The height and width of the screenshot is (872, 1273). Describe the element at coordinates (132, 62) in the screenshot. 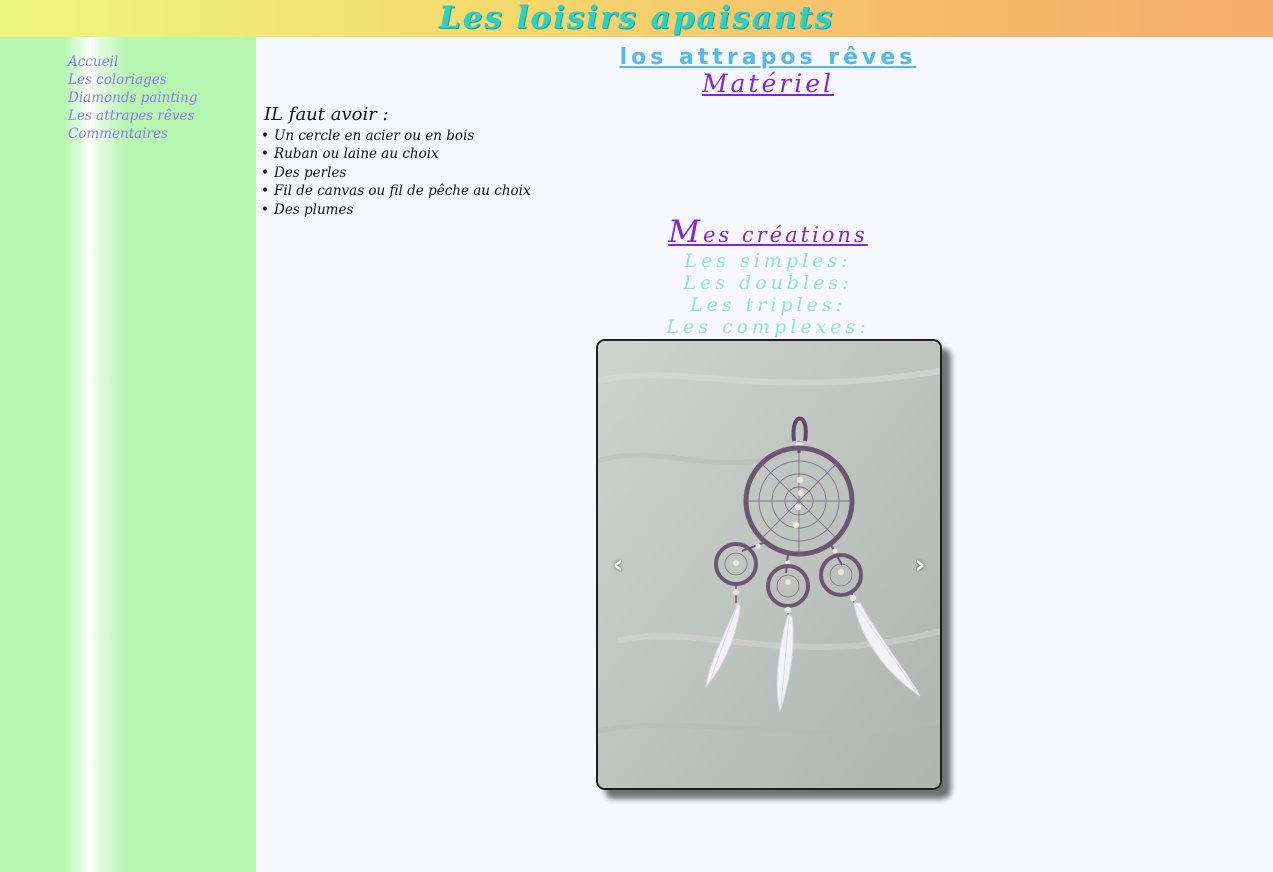

I see `sidebar-item-accueil: Accueil` at that location.